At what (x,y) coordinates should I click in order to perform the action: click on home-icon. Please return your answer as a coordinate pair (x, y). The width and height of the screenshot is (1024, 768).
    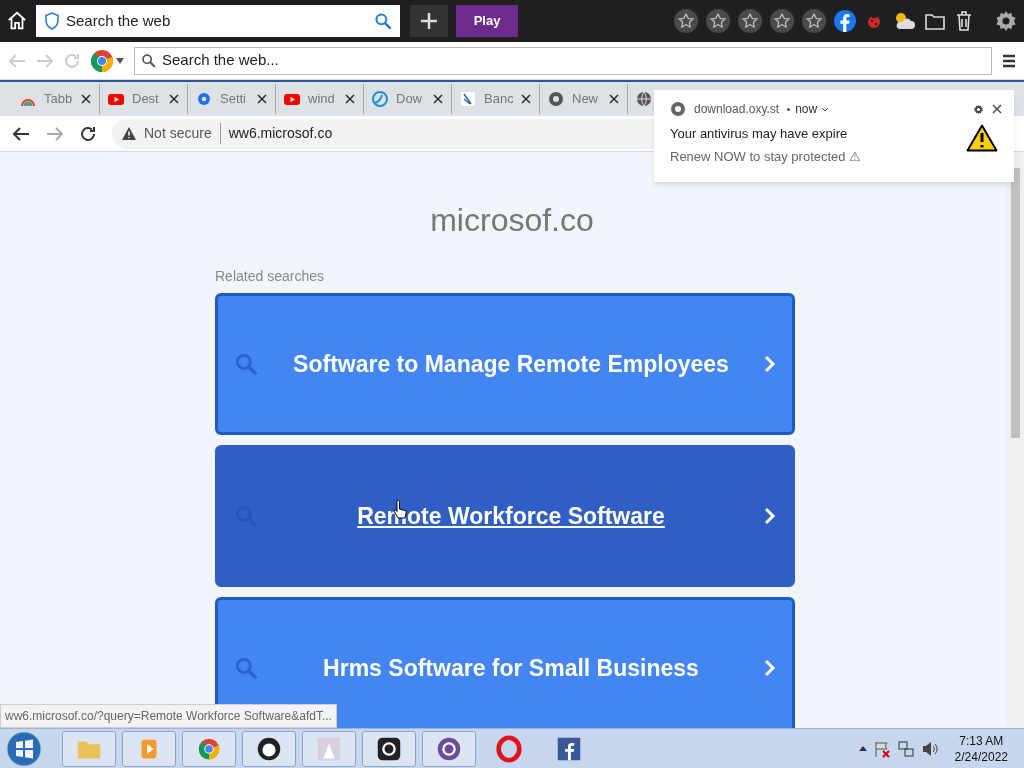
    Looking at the image, I should click on (17, 21).